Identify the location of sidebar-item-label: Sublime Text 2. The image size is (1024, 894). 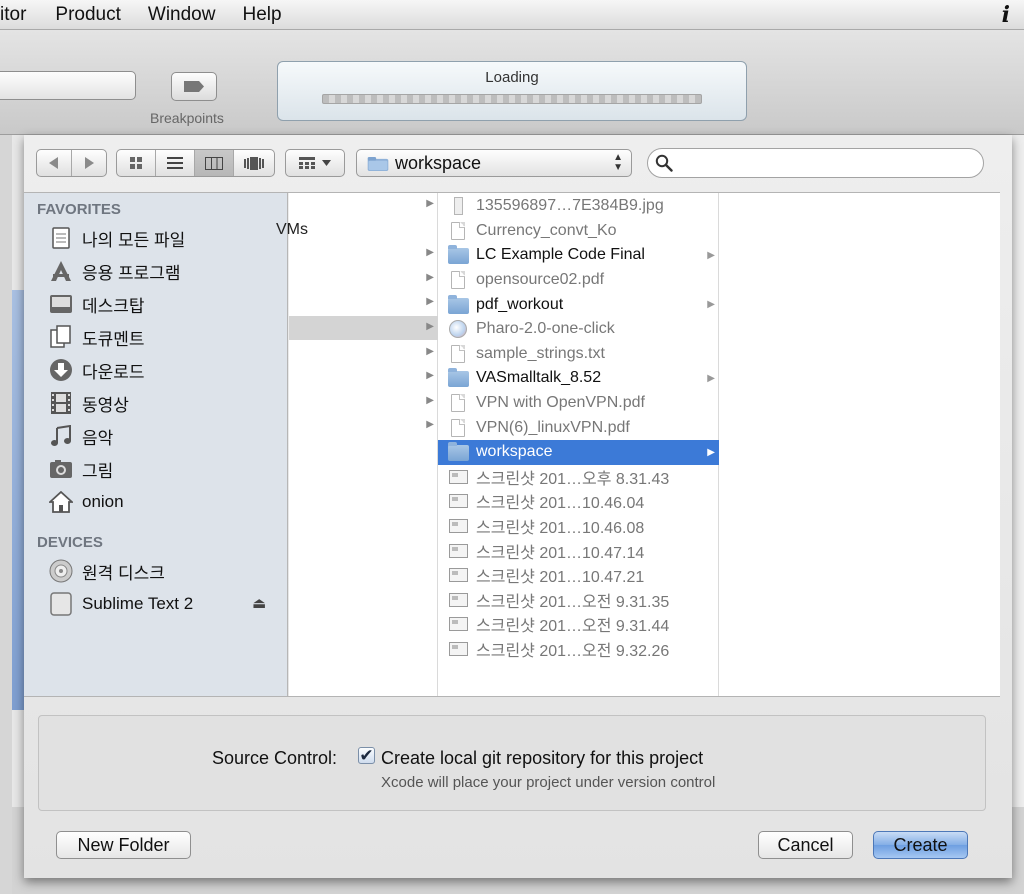
(138, 603).